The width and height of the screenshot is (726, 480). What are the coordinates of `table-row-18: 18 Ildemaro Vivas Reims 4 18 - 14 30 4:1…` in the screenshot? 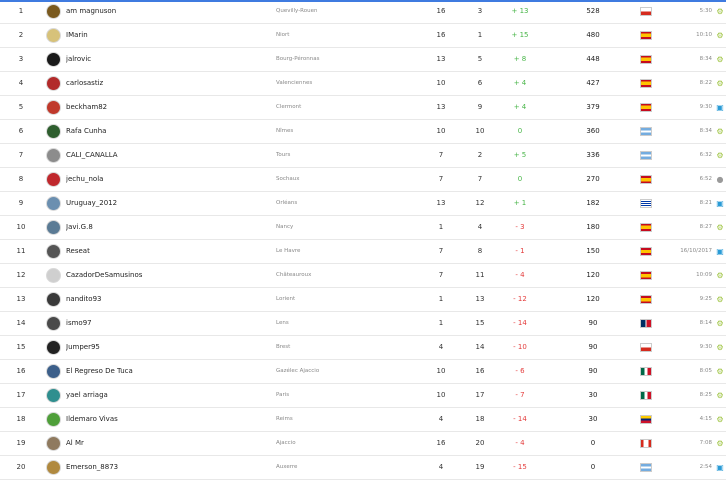 It's located at (363, 420).